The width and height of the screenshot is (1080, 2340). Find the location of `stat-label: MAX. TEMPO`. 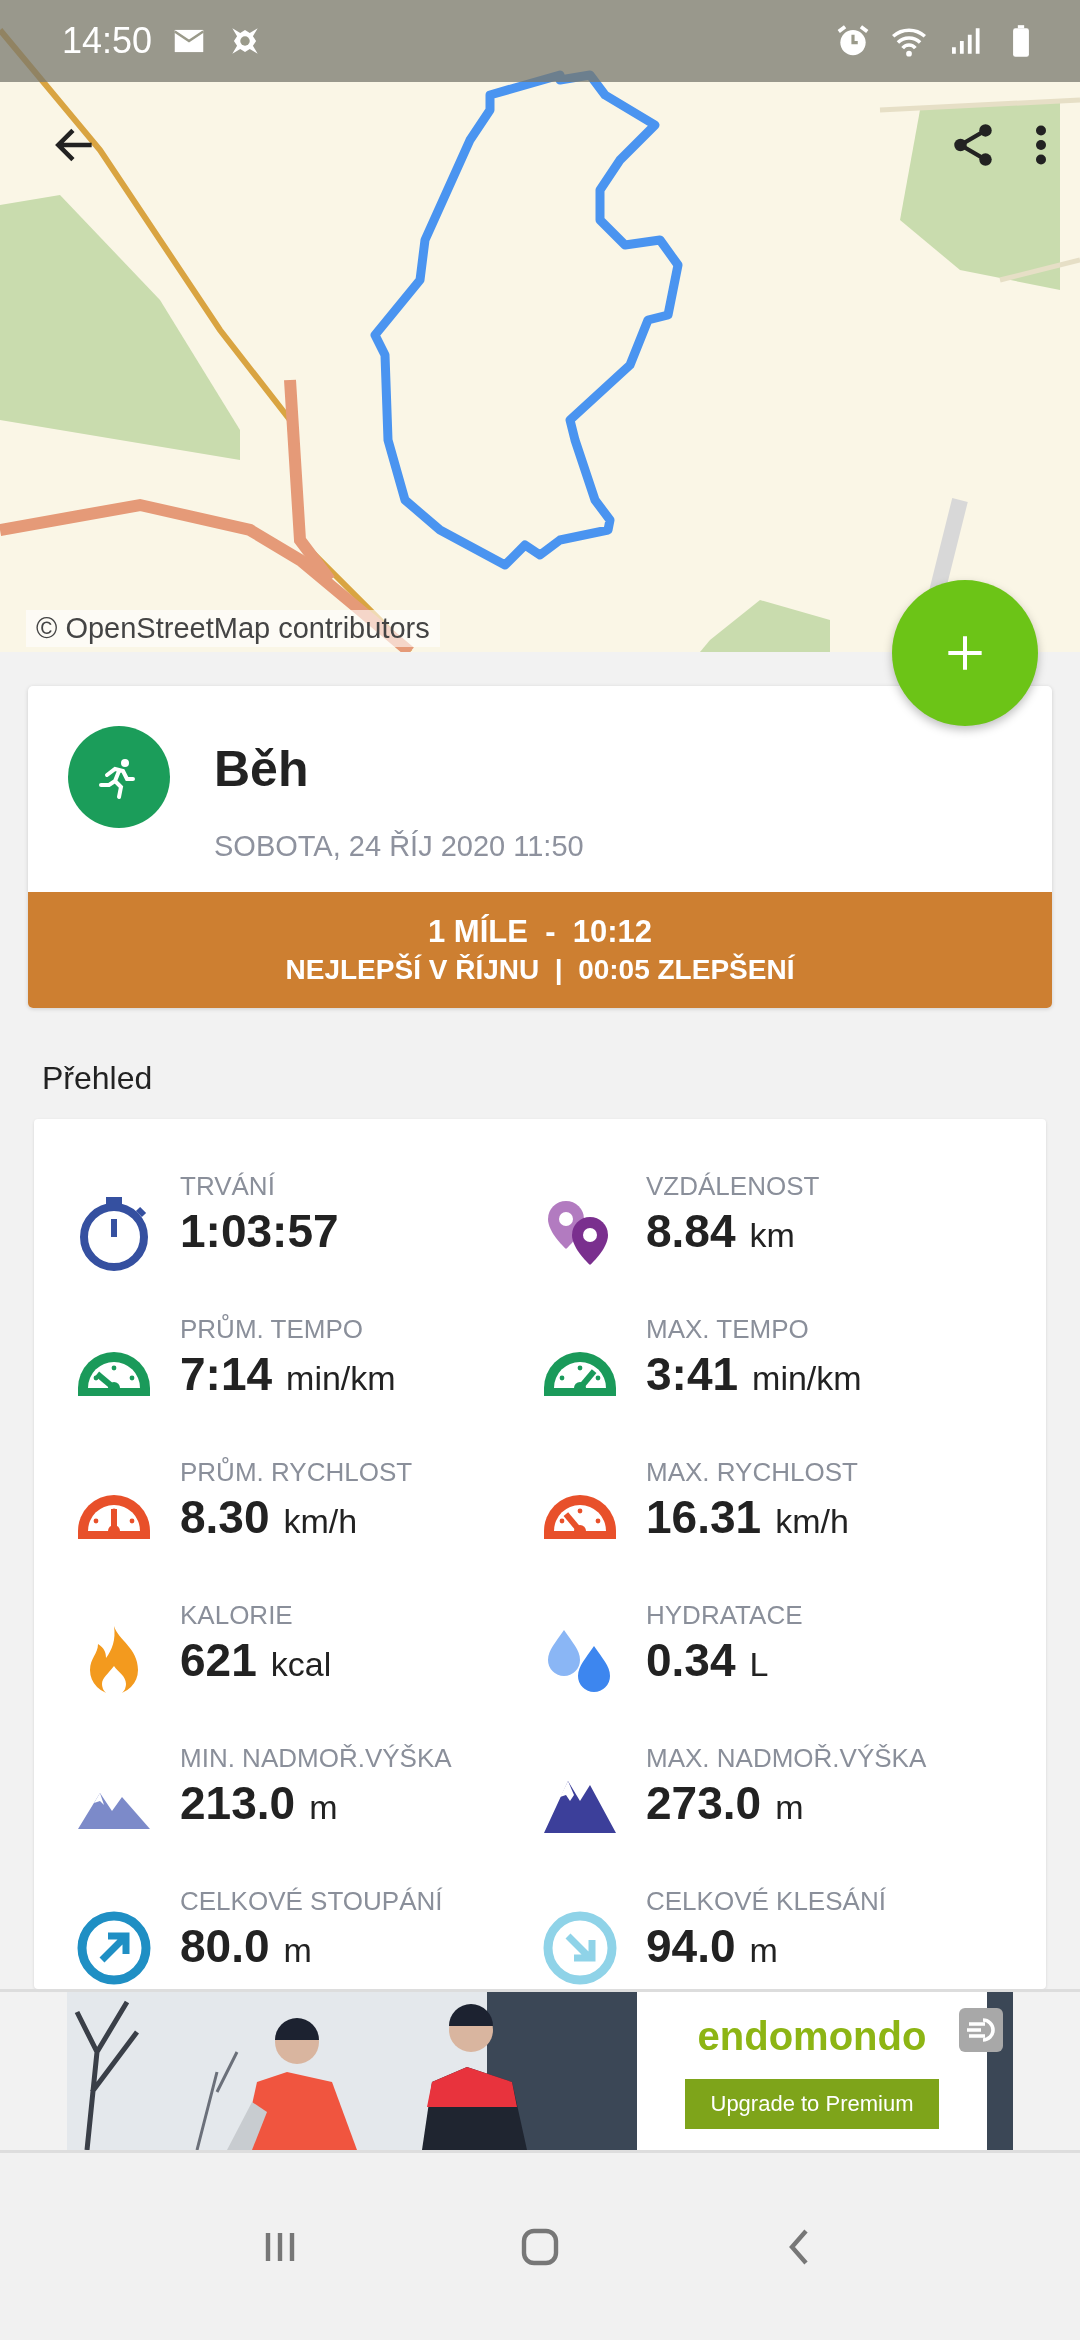

stat-label: MAX. TEMPO is located at coordinates (728, 1329).